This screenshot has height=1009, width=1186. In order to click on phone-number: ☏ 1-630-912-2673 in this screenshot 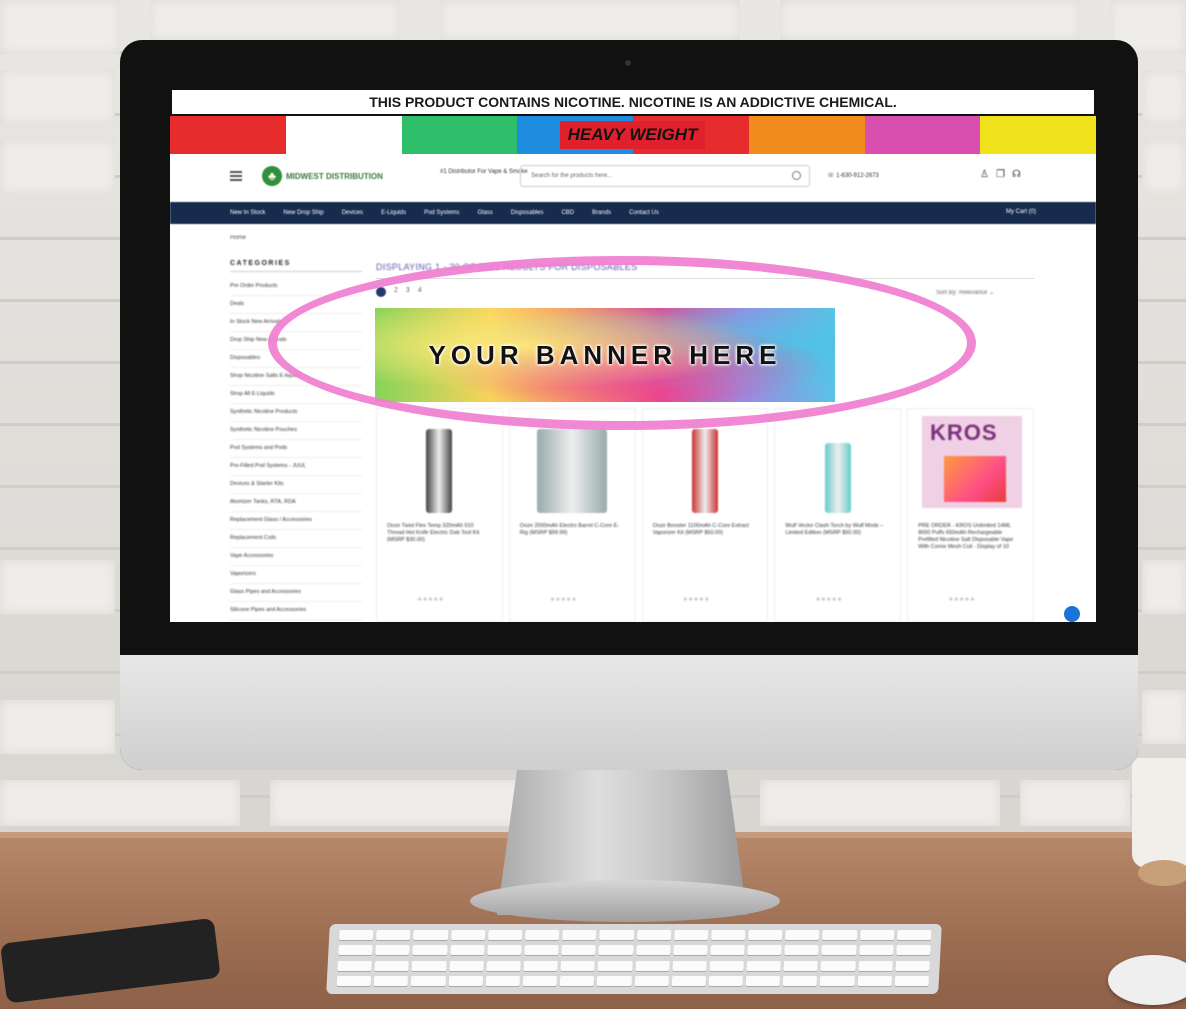, I will do `click(853, 175)`.